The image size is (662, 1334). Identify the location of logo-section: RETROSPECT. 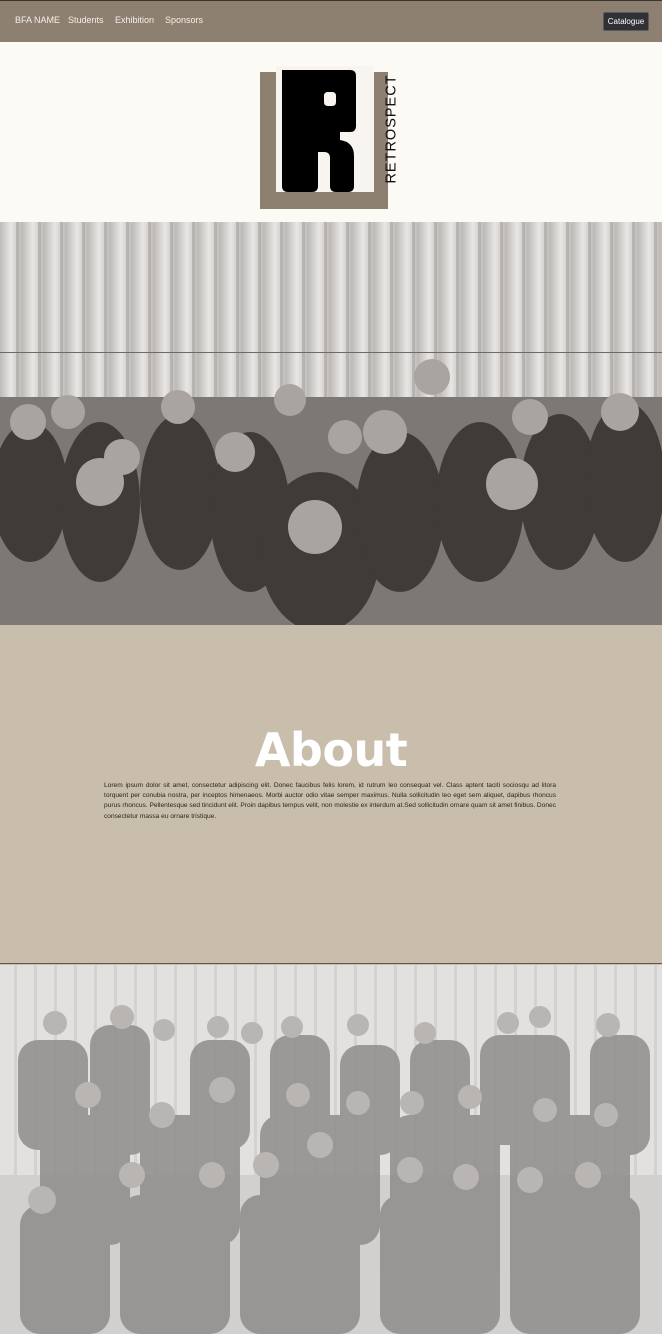
(331, 132).